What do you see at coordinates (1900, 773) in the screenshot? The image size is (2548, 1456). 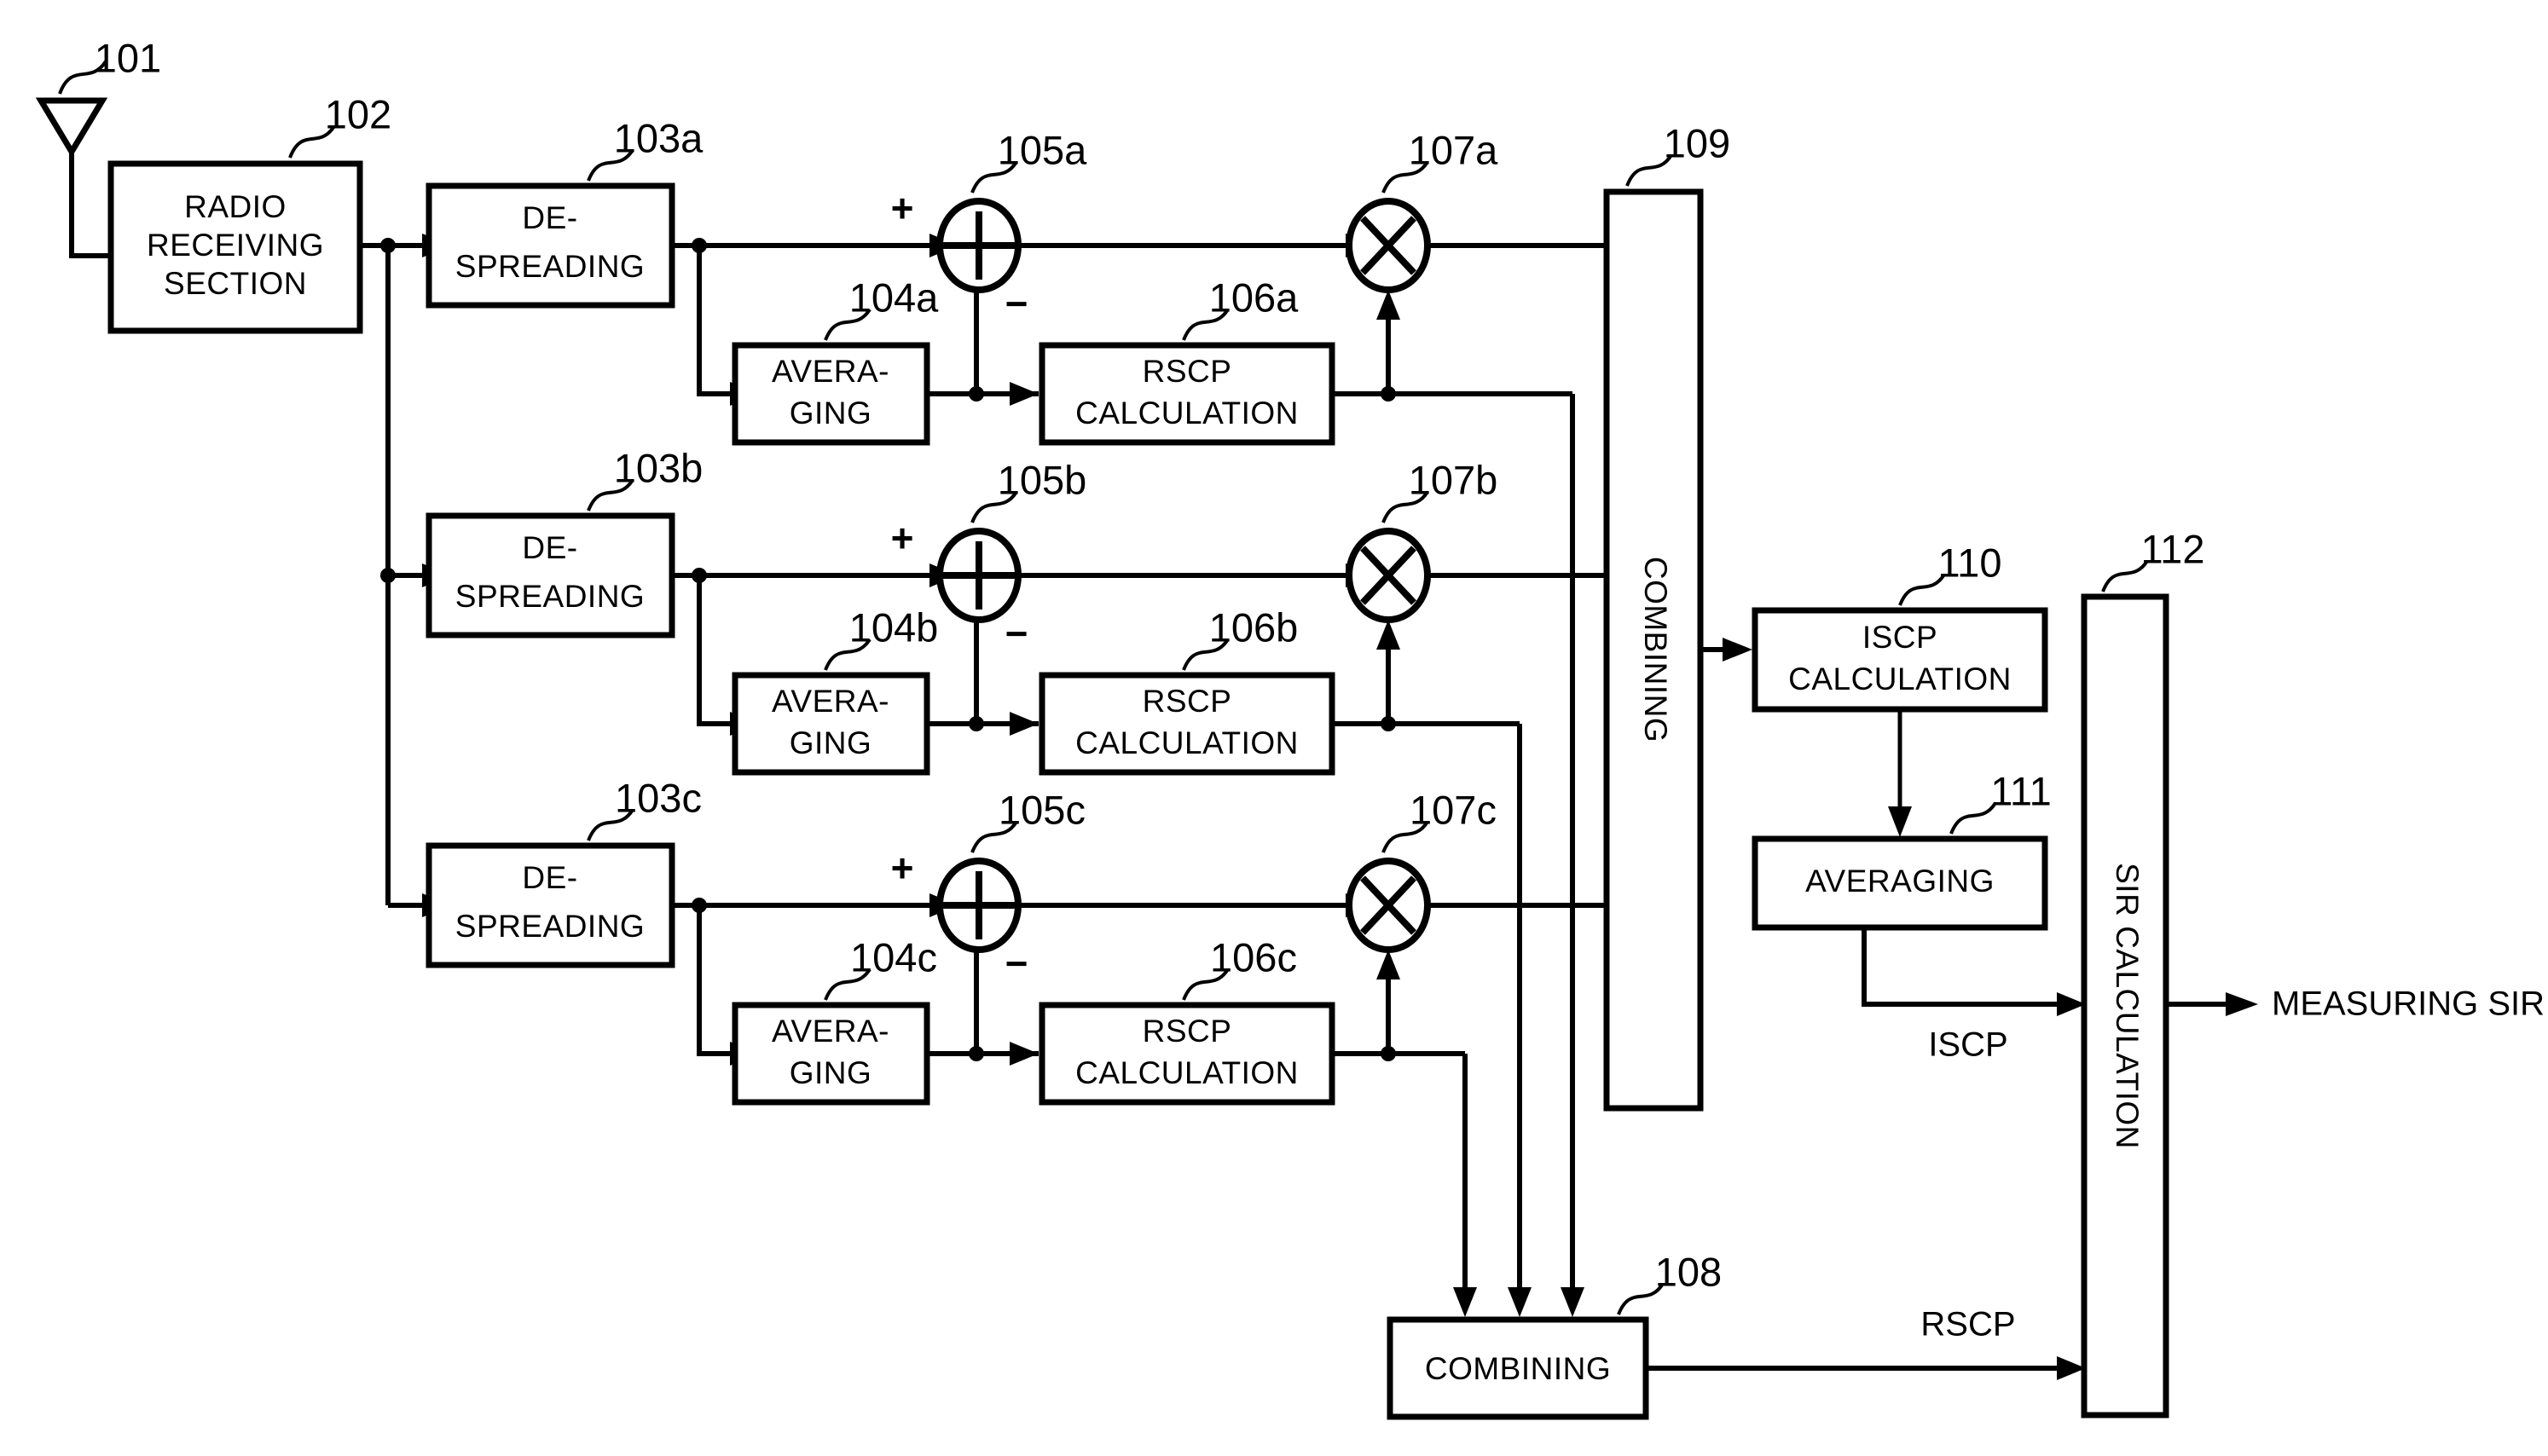 I see `iscp-to-averaging-wire` at bounding box center [1900, 773].